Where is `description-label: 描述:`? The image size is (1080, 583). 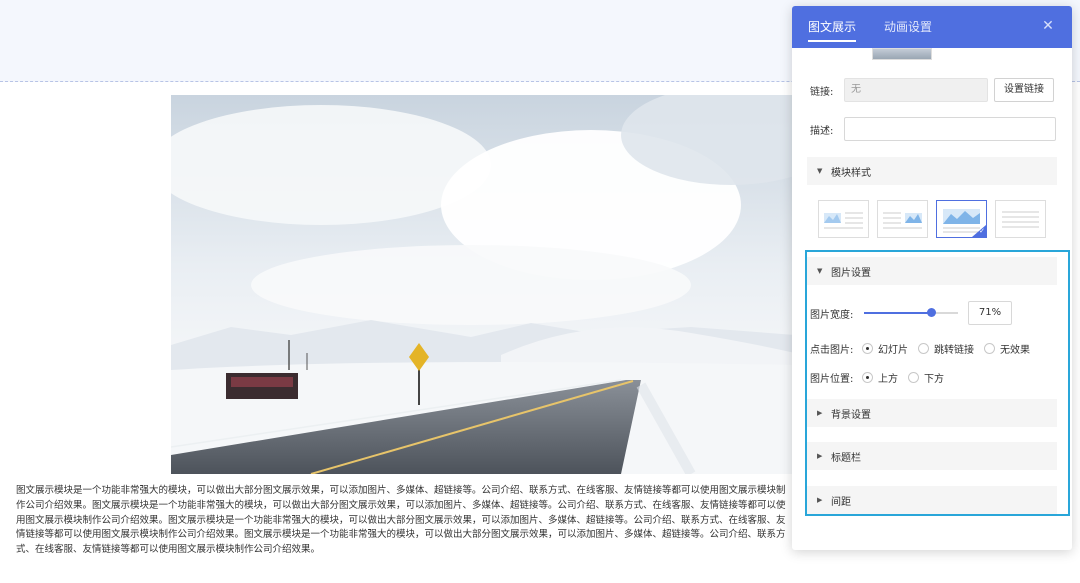 description-label: 描述: is located at coordinates (822, 131).